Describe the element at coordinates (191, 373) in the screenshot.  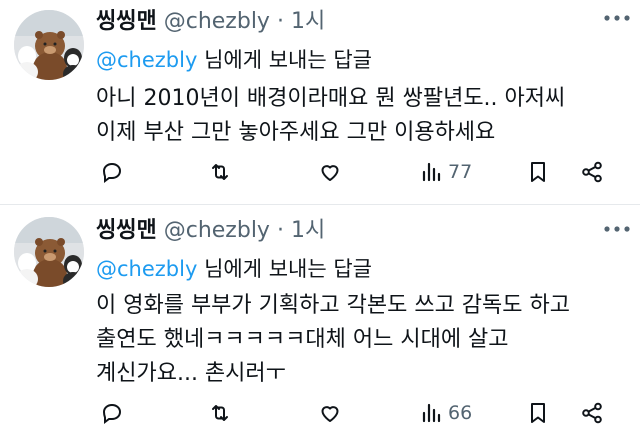
I see `tweet-text-line: 계신가요... 촌시러ㅜ` at that location.